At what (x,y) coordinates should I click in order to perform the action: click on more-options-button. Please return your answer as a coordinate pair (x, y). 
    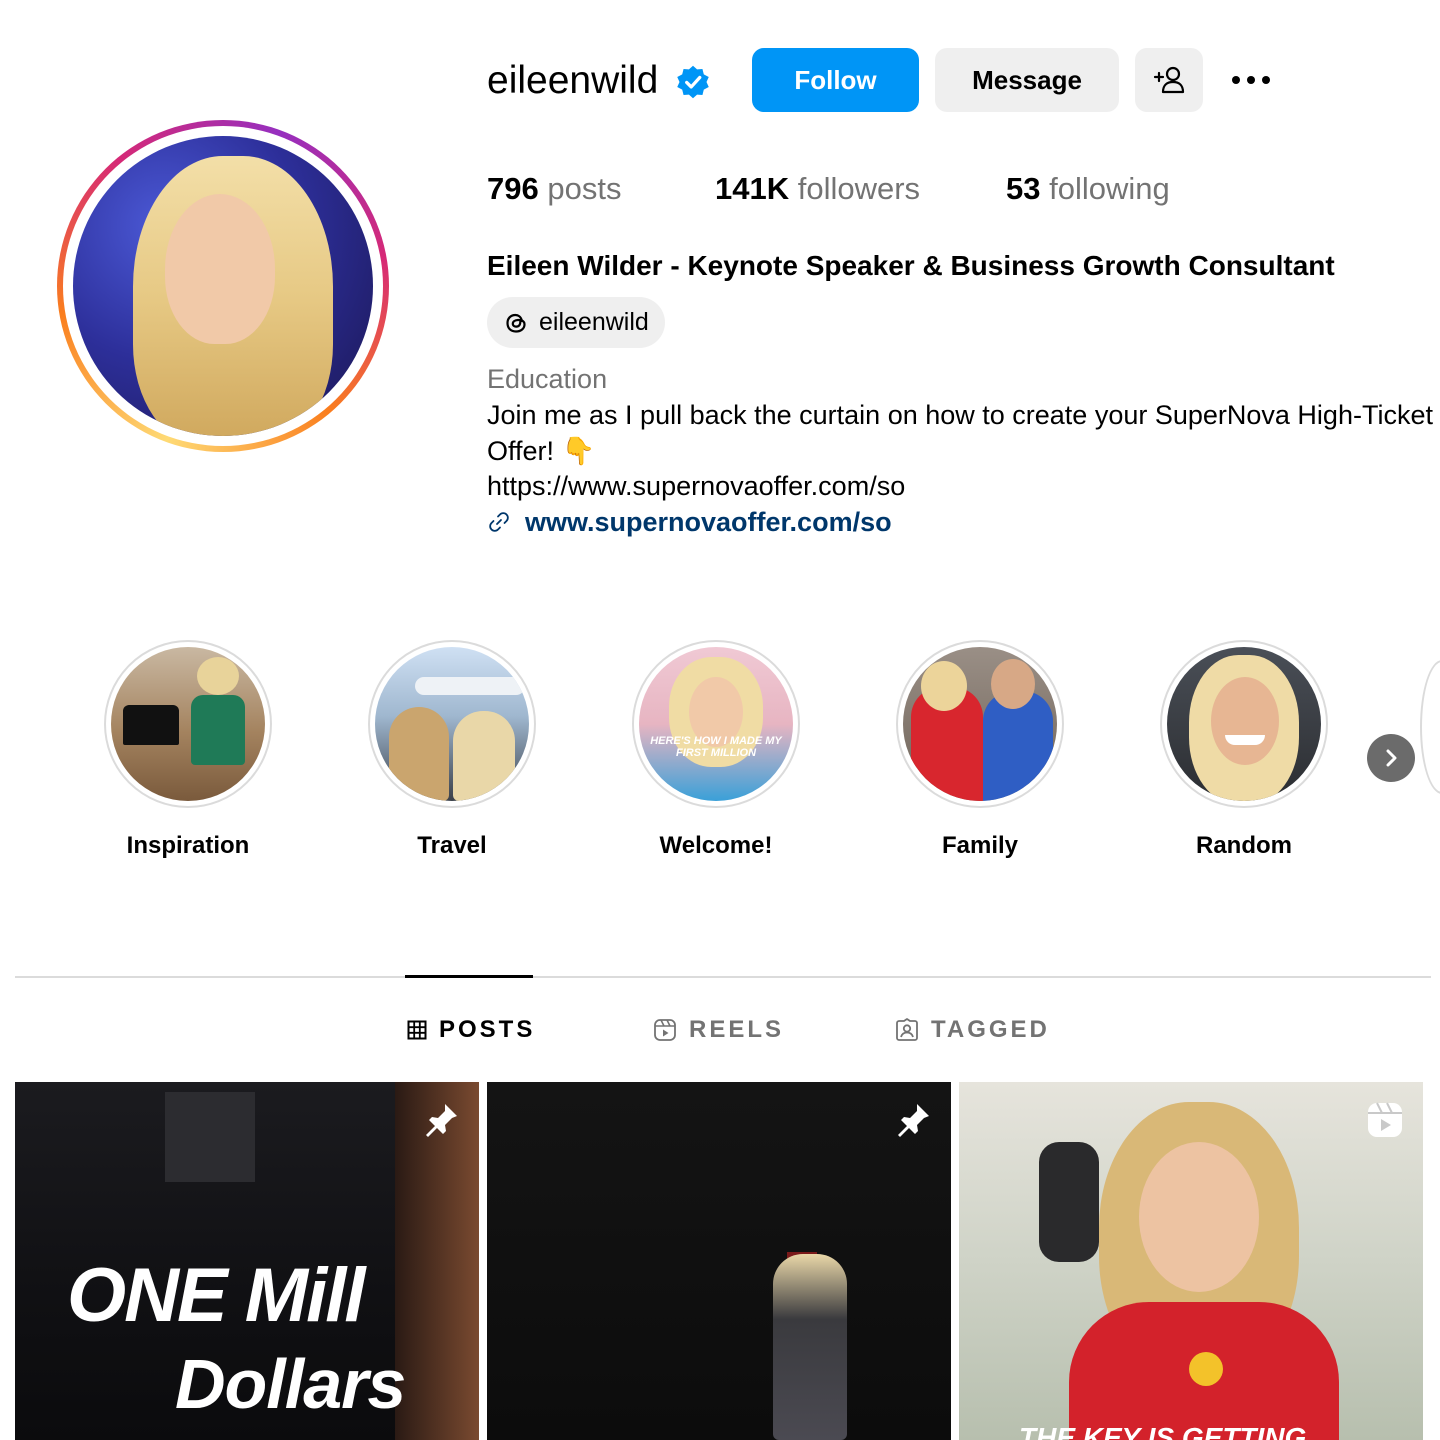
    Looking at the image, I should click on (1251, 80).